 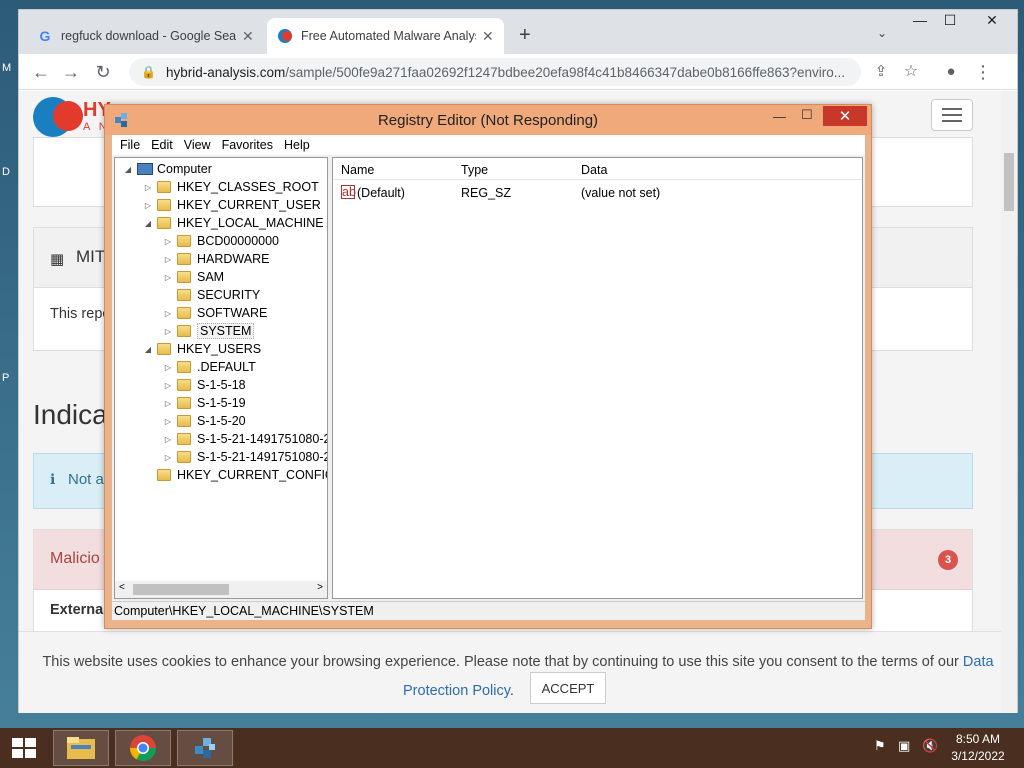 I want to click on regedit-icon, so click(x=205, y=748).